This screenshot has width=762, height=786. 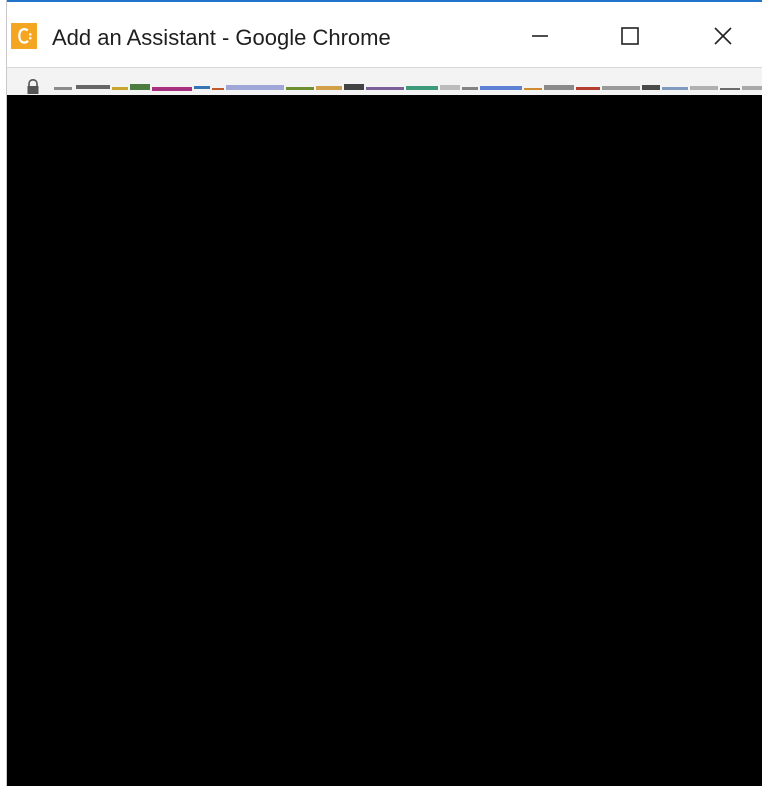 I want to click on minimize-icon, so click(x=540, y=36).